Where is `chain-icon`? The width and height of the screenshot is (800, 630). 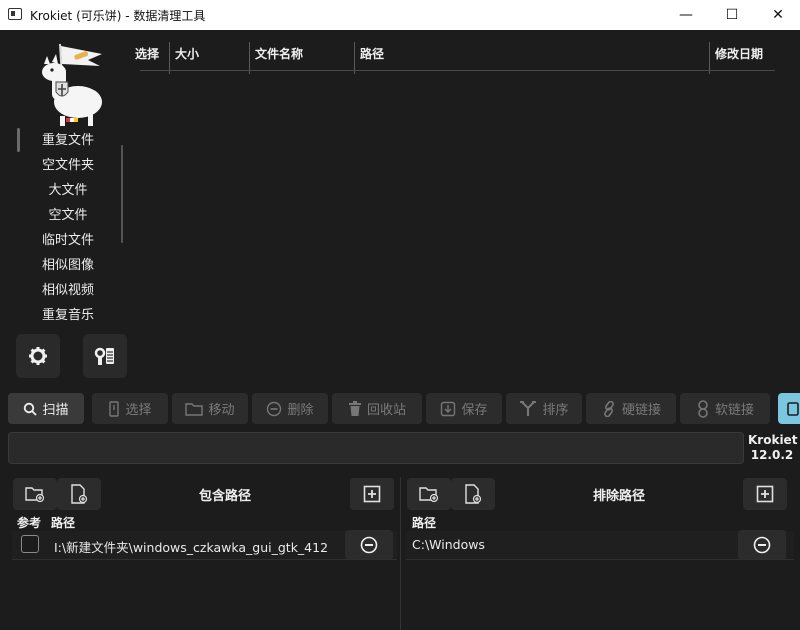 chain-icon is located at coordinates (703, 408).